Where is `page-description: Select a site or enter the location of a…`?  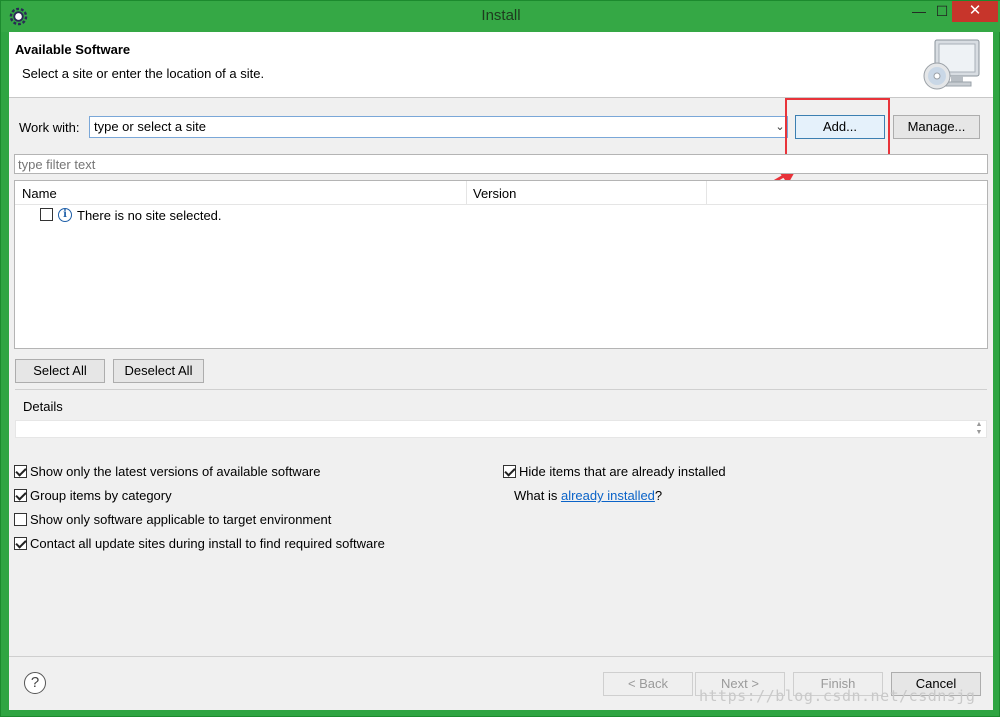 page-description: Select a site or enter the location of a… is located at coordinates (143, 73).